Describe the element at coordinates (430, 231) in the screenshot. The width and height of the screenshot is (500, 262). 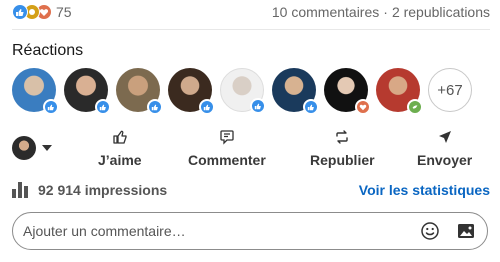
I see `emoji-icon` at that location.